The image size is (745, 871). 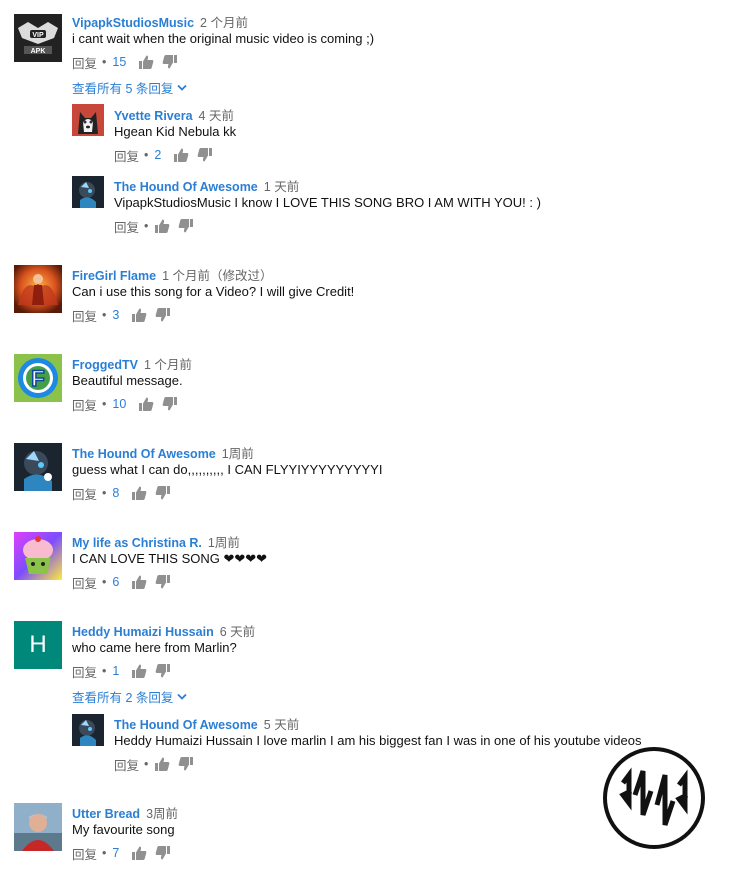 I want to click on author-name: Yvette Rivera, so click(x=153, y=116).